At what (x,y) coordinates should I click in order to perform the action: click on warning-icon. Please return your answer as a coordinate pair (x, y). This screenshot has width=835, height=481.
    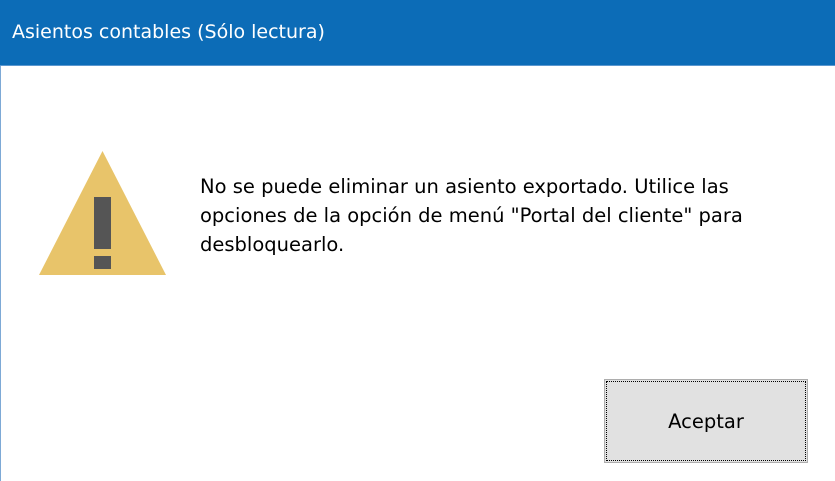
    Looking at the image, I should click on (102, 213).